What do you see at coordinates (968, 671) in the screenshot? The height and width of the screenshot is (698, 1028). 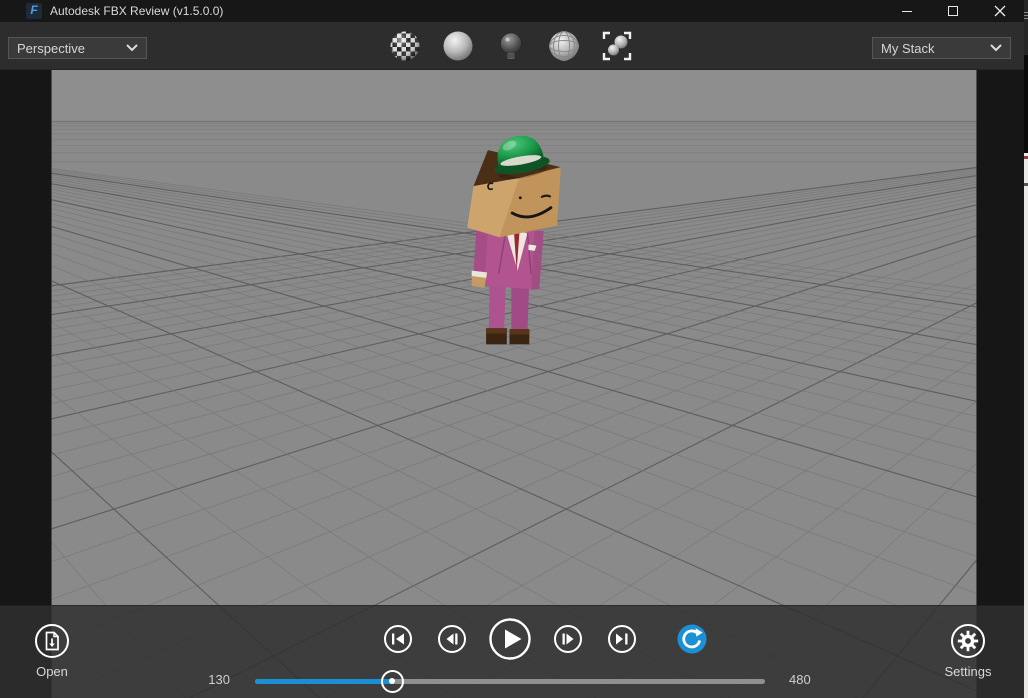 I see `settings-label: Settings` at bounding box center [968, 671].